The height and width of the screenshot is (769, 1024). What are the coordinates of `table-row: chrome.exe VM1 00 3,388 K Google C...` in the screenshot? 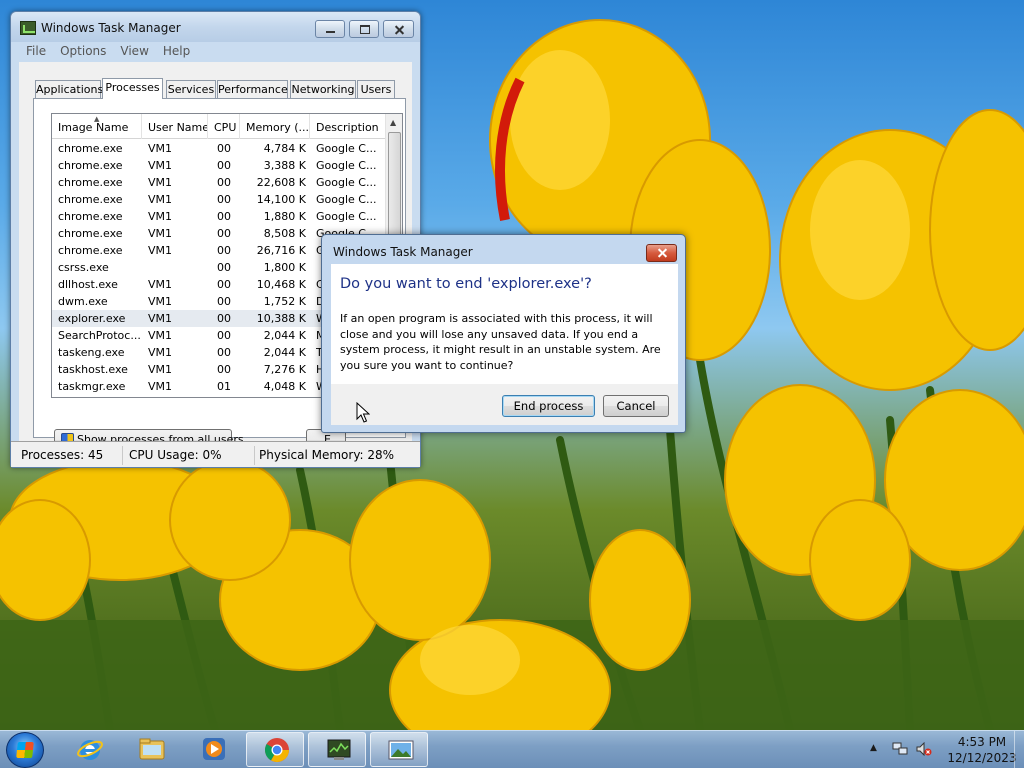 It's located at (219, 165).